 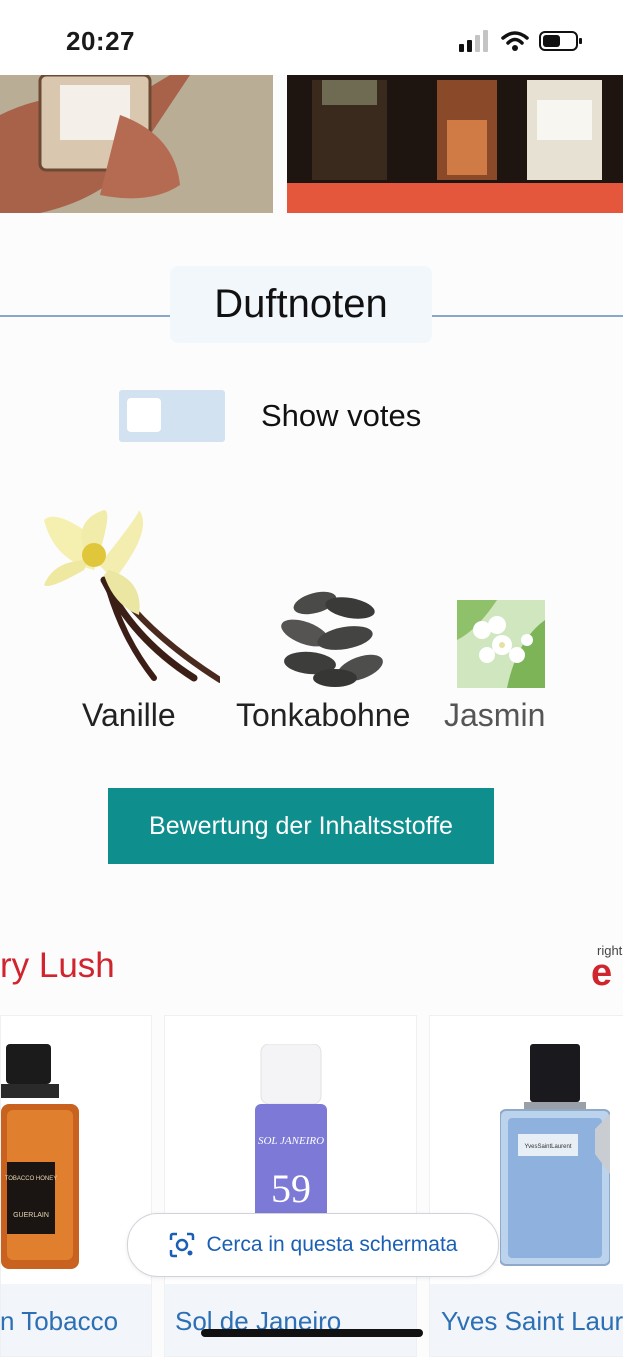 What do you see at coordinates (473, 41) in the screenshot?
I see `signal-icon` at bounding box center [473, 41].